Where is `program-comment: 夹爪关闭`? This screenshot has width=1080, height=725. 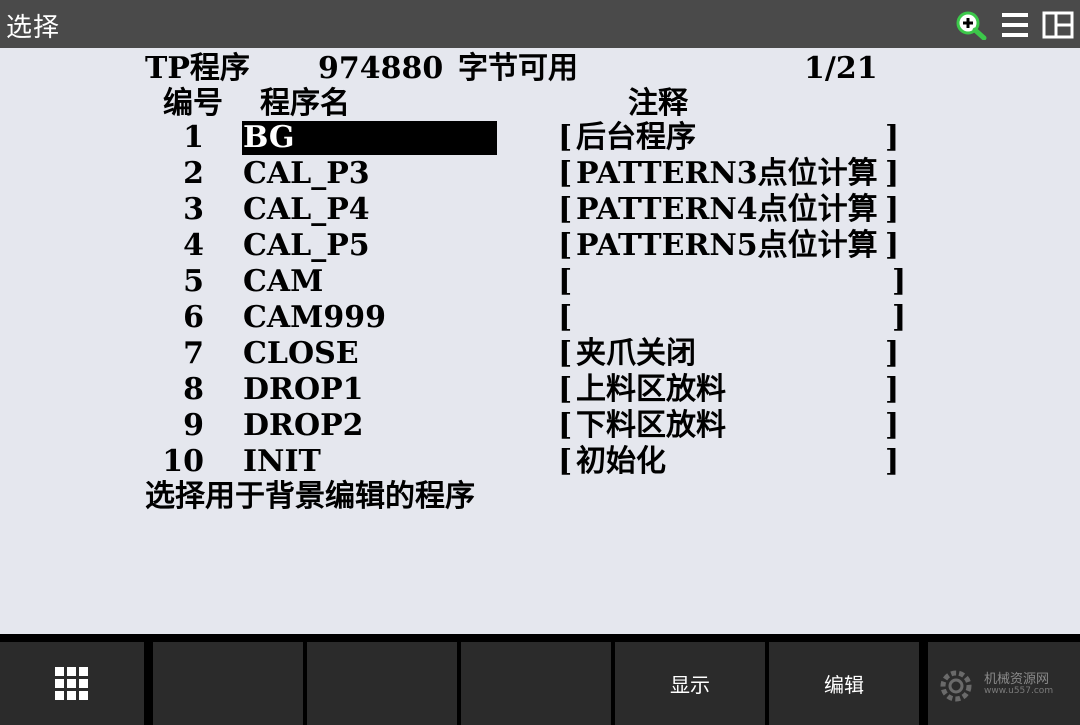 program-comment: 夹爪关闭 is located at coordinates (636, 353).